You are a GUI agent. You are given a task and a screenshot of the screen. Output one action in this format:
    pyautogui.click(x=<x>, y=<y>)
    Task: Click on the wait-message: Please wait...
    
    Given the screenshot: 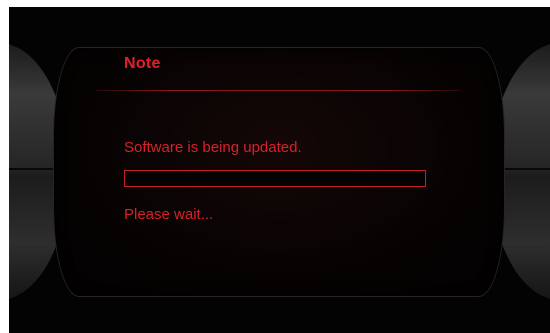 What is the action you would take?
    pyautogui.click(x=169, y=214)
    